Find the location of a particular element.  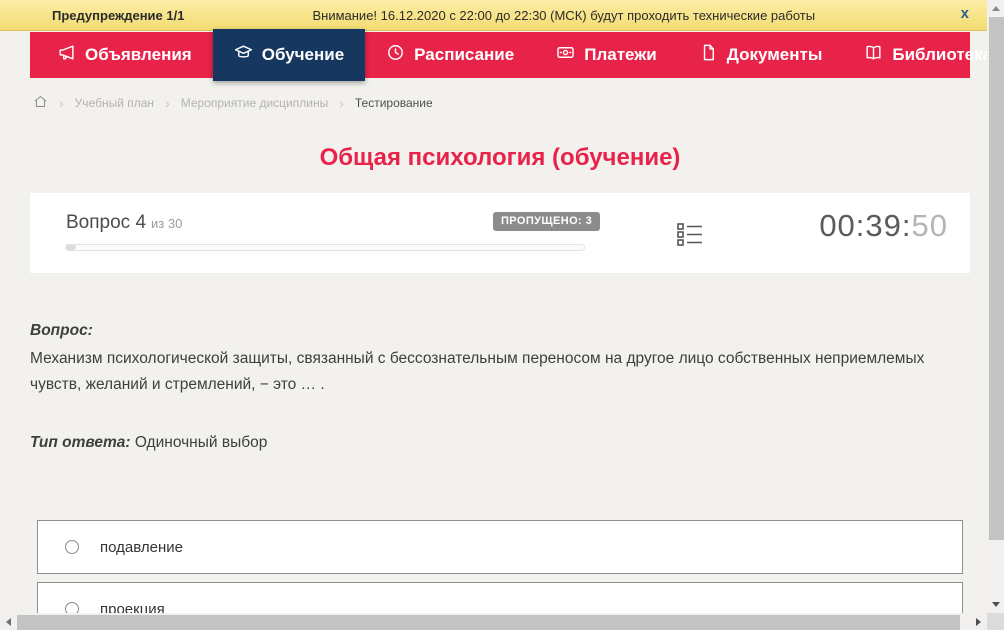

question-label: Вопрос: is located at coordinates (61, 330).